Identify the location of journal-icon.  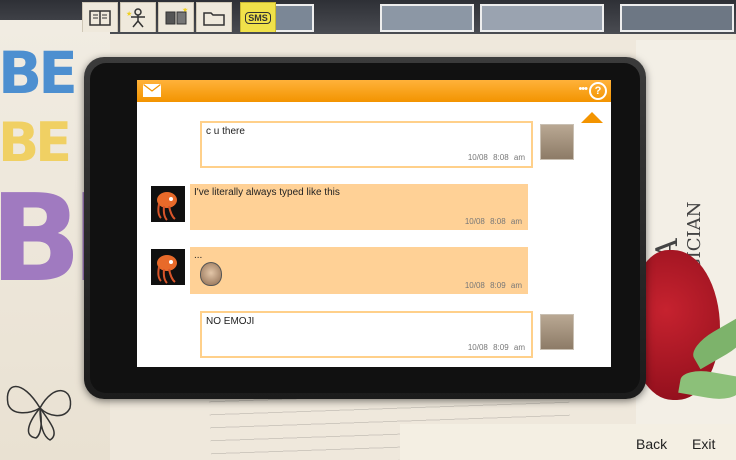
(100, 17).